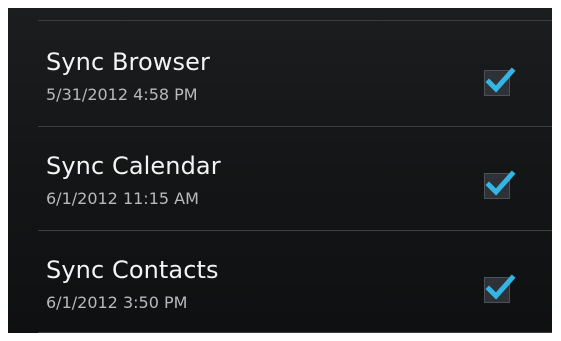  What do you see at coordinates (128, 62) in the screenshot?
I see `sync-item-title: Sync Browser` at bounding box center [128, 62].